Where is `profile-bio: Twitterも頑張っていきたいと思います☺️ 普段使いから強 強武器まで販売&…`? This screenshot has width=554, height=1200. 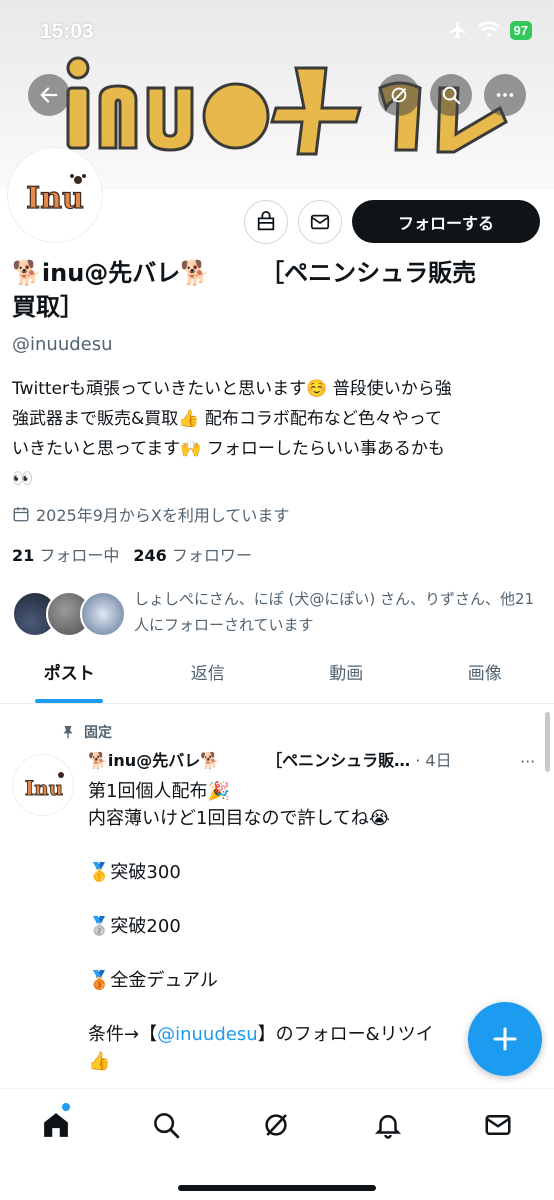 profile-bio: Twitterも頑張っていきたいと思います☺️ 普段使いから強 強武器まで販売&… is located at coordinates (277, 434).